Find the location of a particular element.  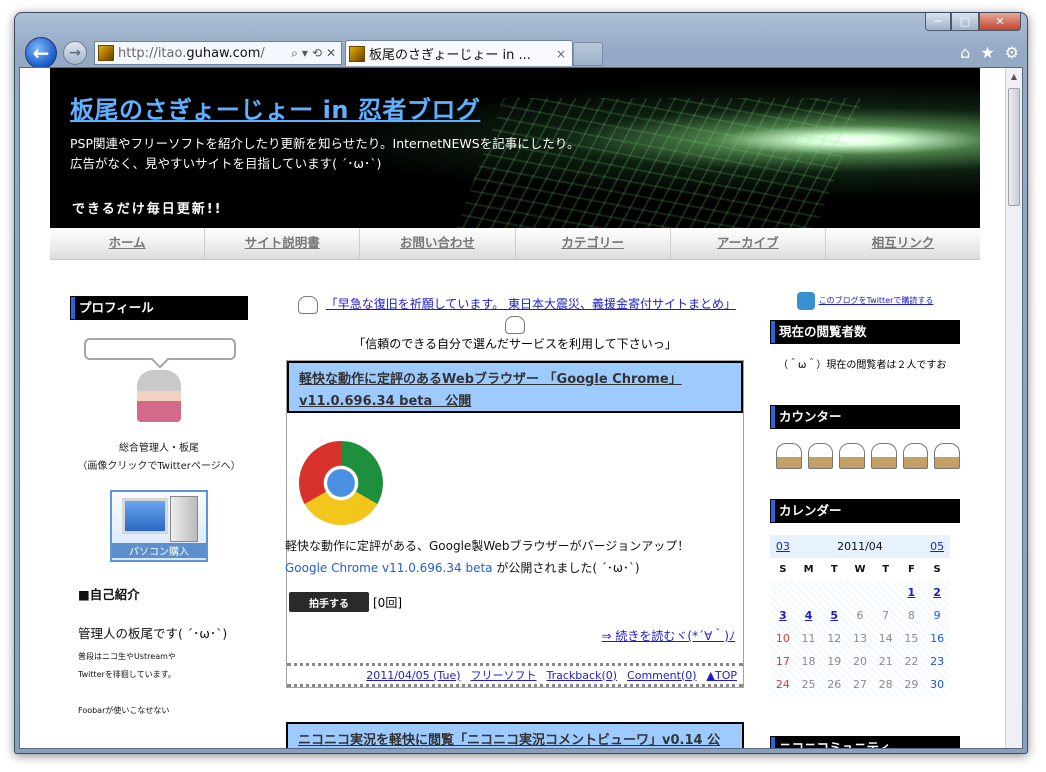

article-date-link: 2011/04/05 (Tue) is located at coordinates (413, 675).